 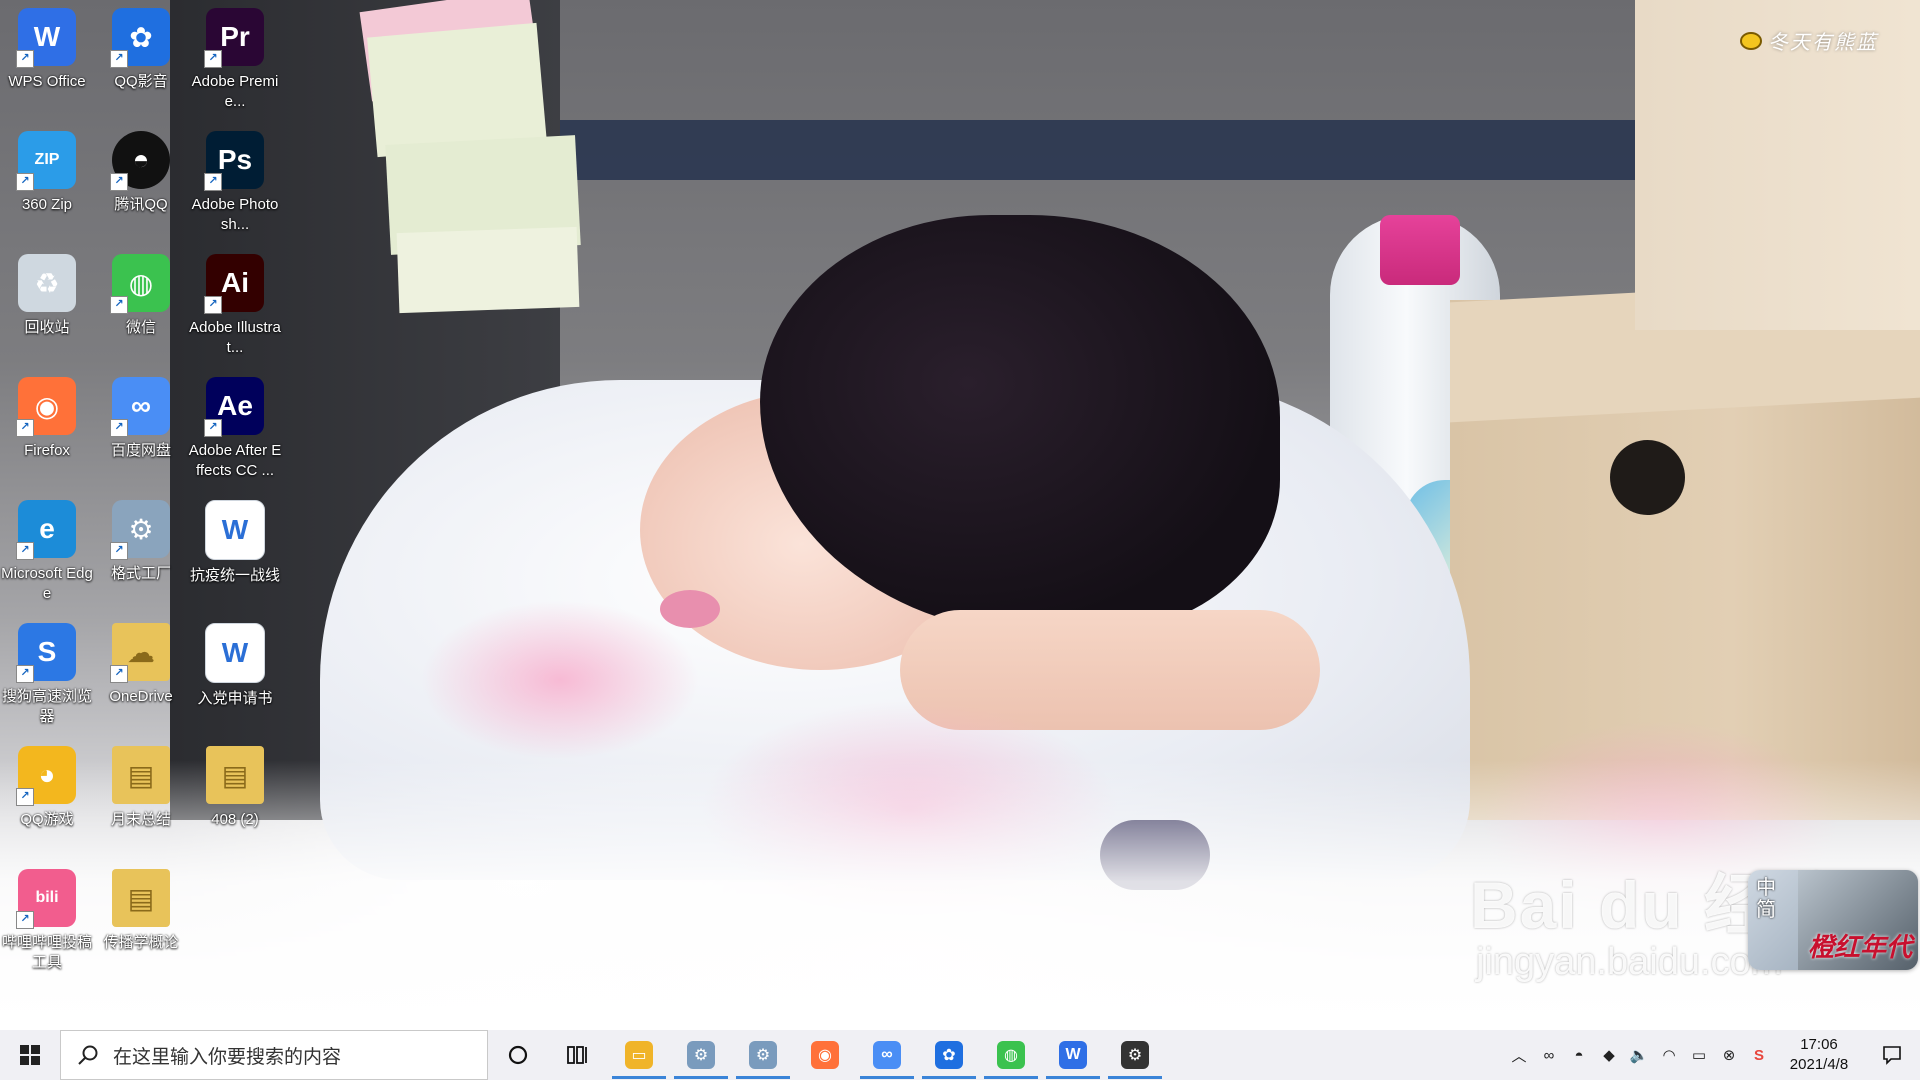 What do you see at coordinates (235, 819) in the screenshot?
I see `desktop-icon-label: 408 (2)` at bounding box center [235, 819].